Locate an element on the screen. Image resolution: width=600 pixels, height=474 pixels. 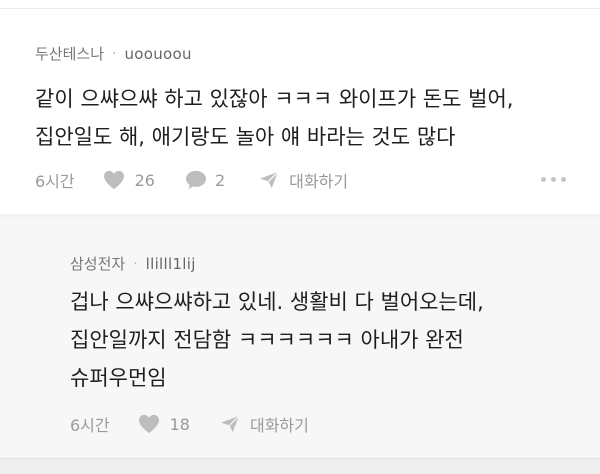
bottom-divider is located at coordinates (300, 458).